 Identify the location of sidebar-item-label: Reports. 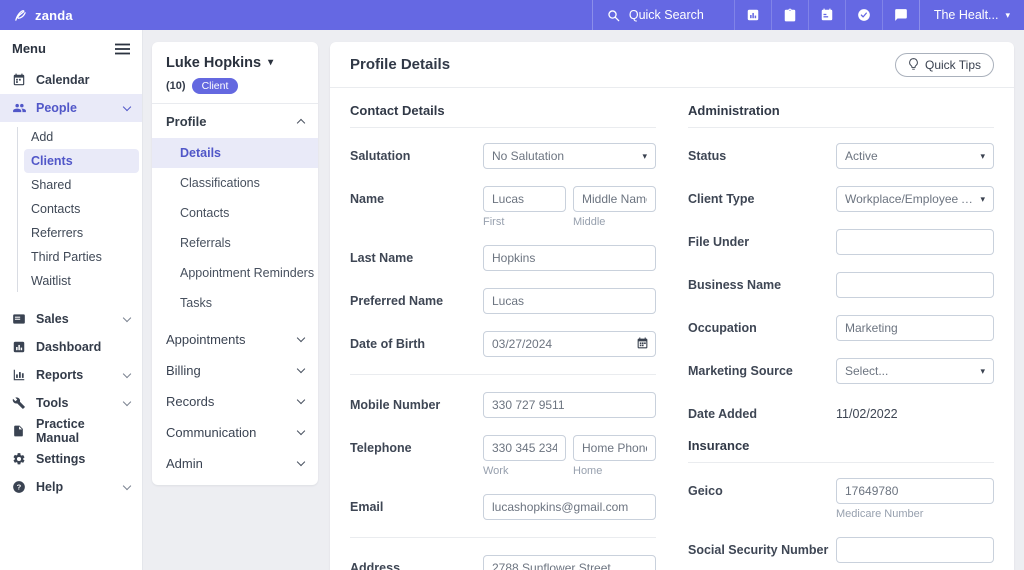
(60, 375).